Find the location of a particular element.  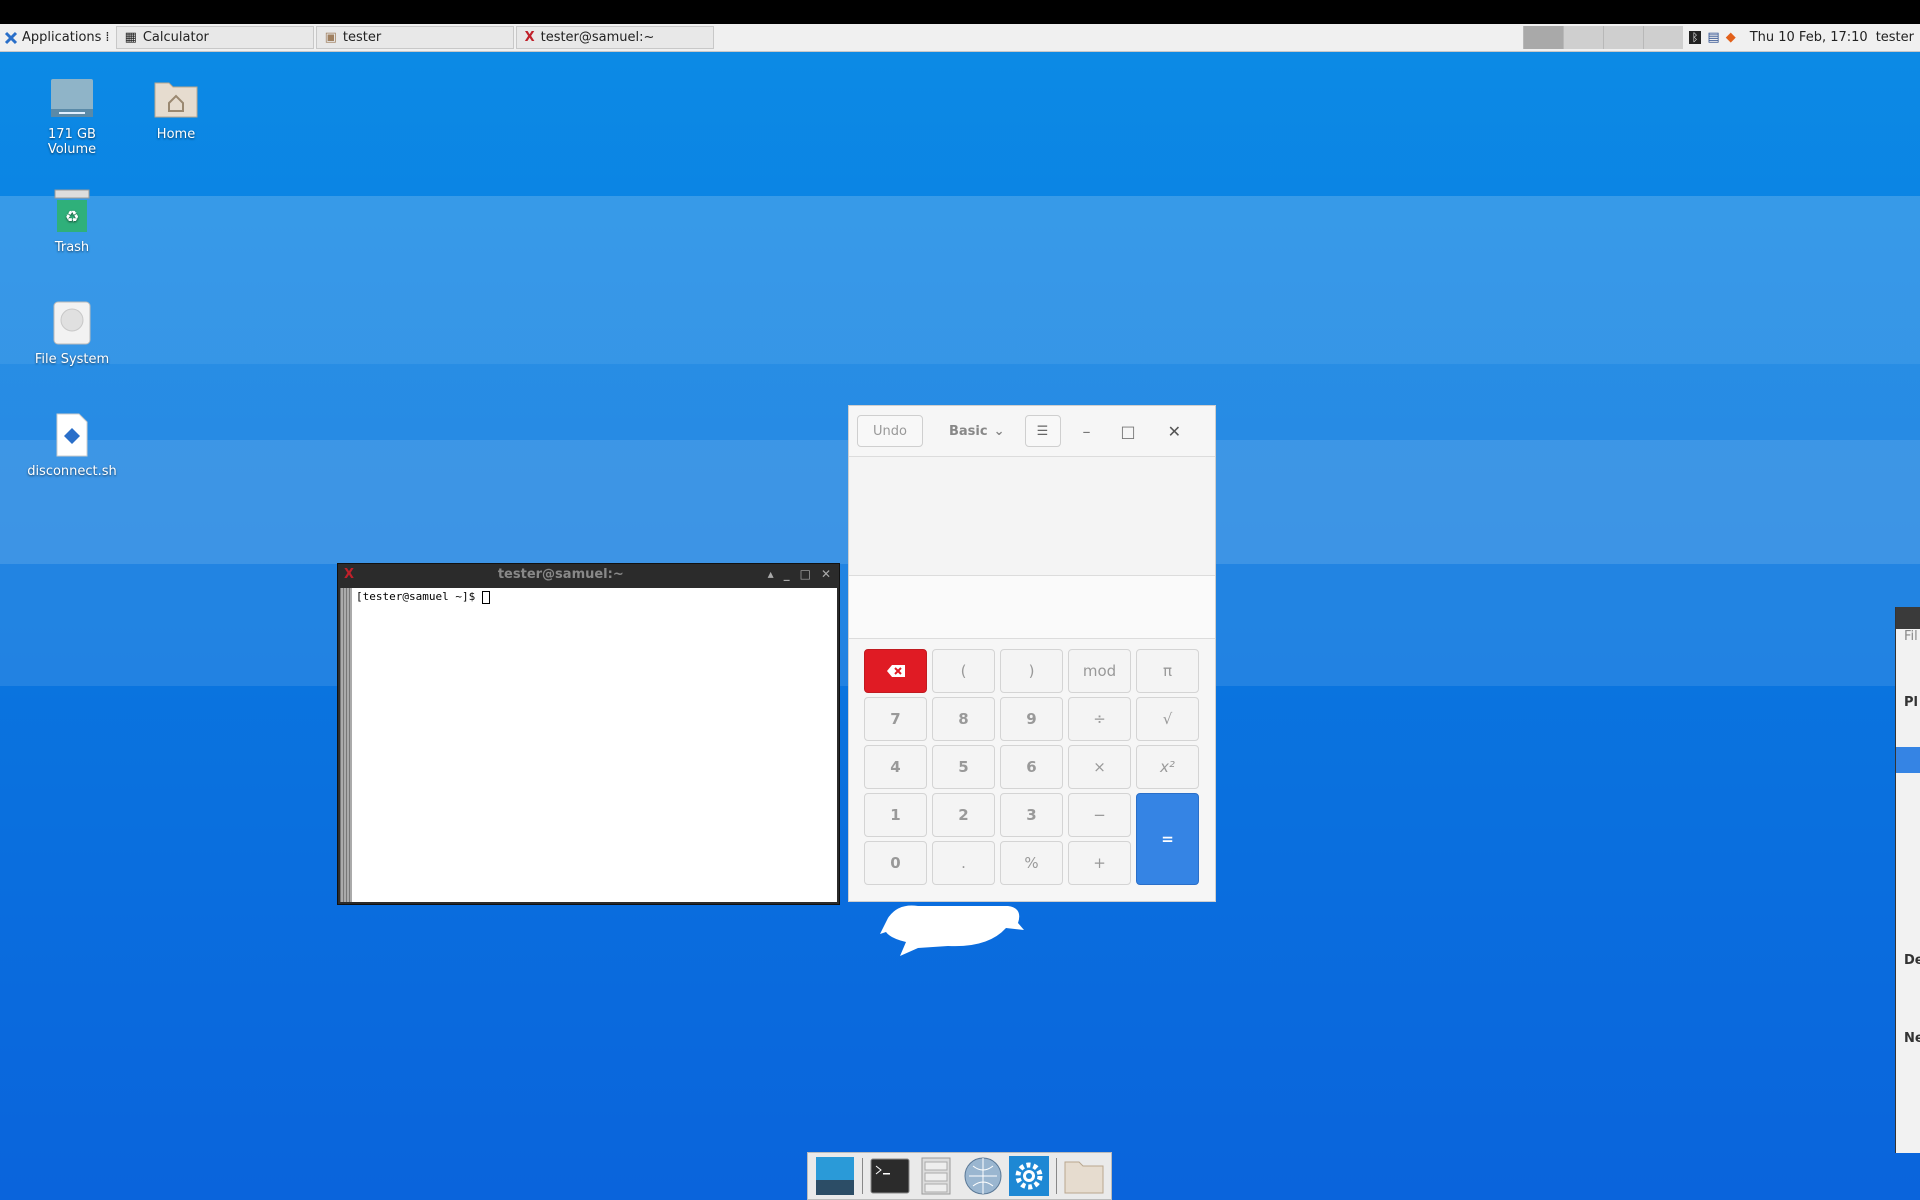

desktop-icon-home: Home is located at coordinates (176, 108).